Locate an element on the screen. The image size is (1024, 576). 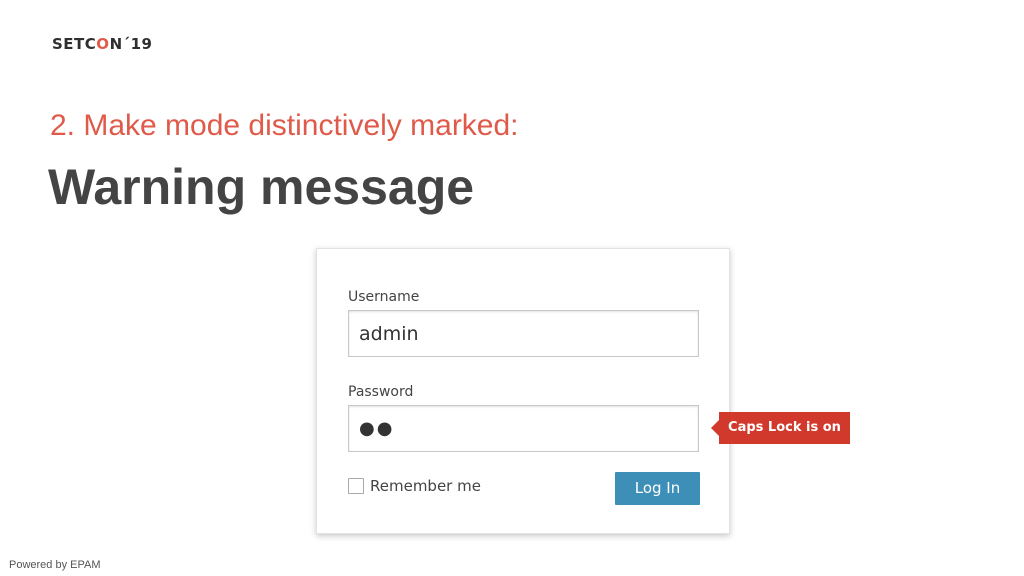
password-field: ●● is located at coordinates (523, 428).